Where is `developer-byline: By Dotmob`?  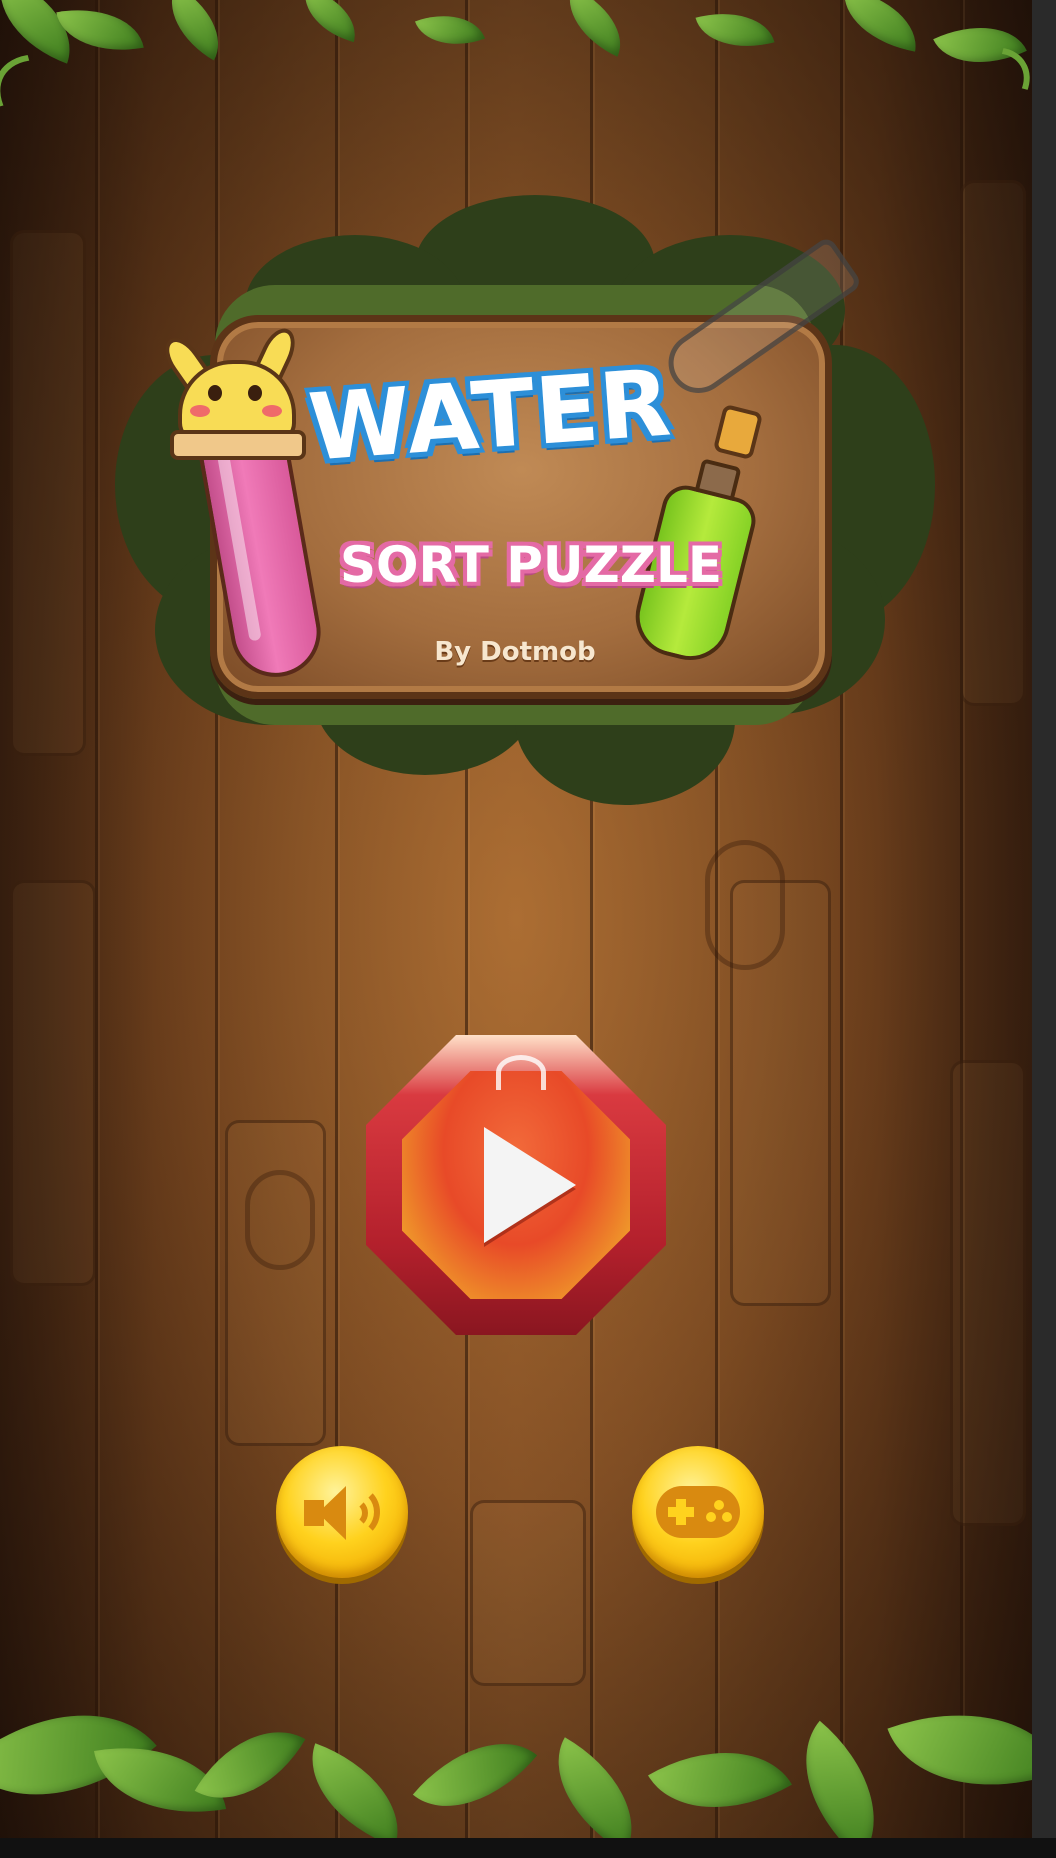 developer-byline: By Dotmob is located at coordinates (515, 652).